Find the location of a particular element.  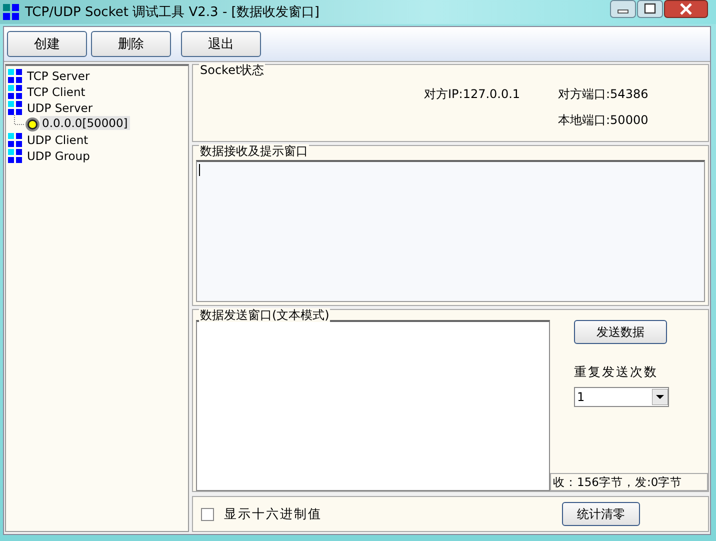

toolbar-button: 删除 is located at coordinates (131, 44).